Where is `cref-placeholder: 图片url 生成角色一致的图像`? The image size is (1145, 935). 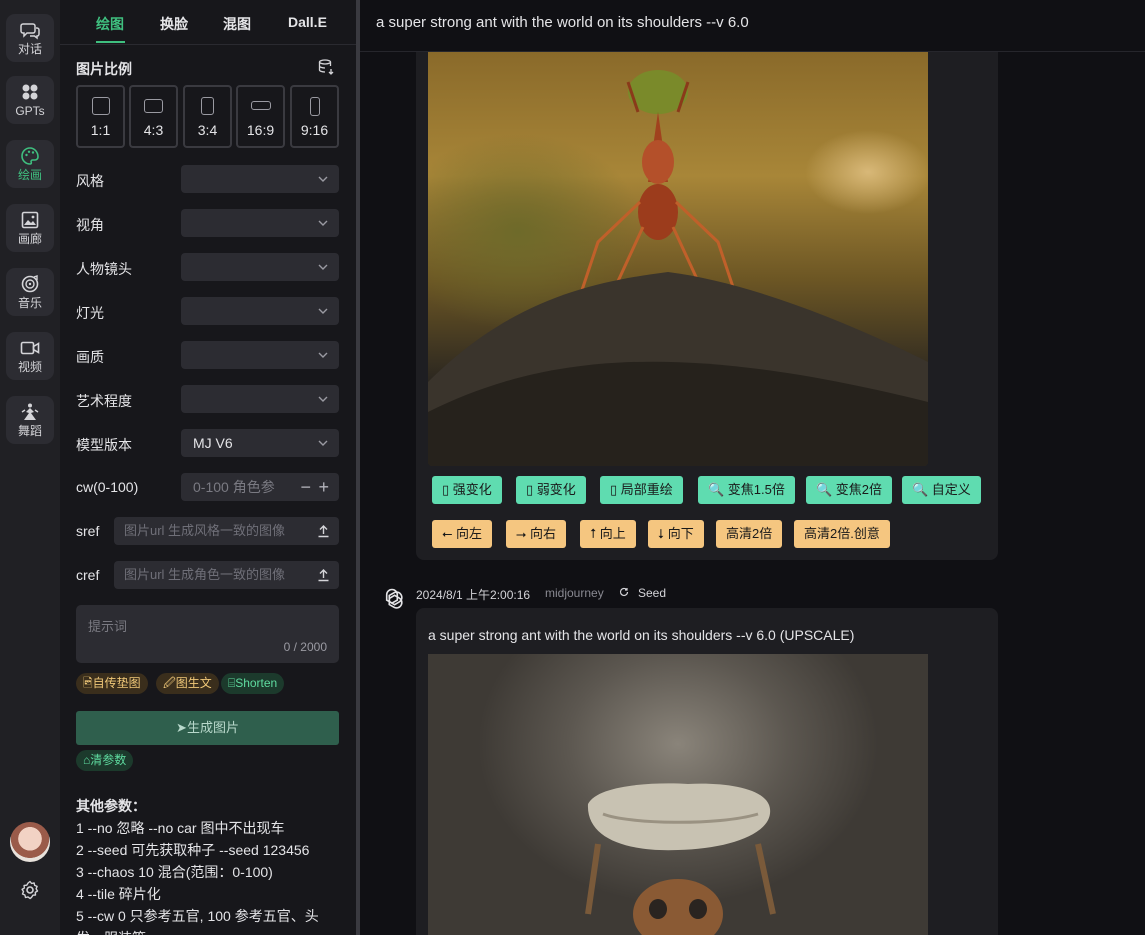
cref-placeholder: 图片url 生成角色一致的图像 is located at coordinates (205, 574).